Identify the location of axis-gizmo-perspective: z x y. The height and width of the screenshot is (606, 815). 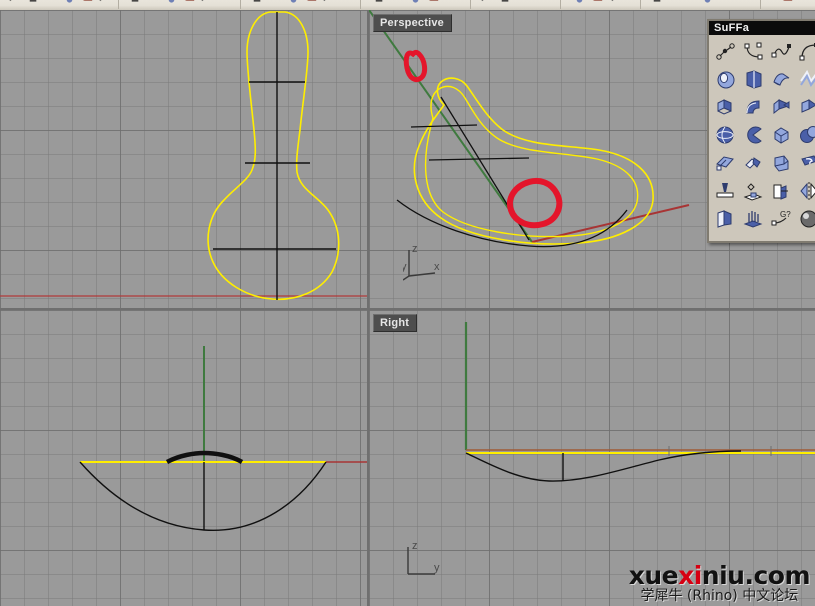
(421, 262).